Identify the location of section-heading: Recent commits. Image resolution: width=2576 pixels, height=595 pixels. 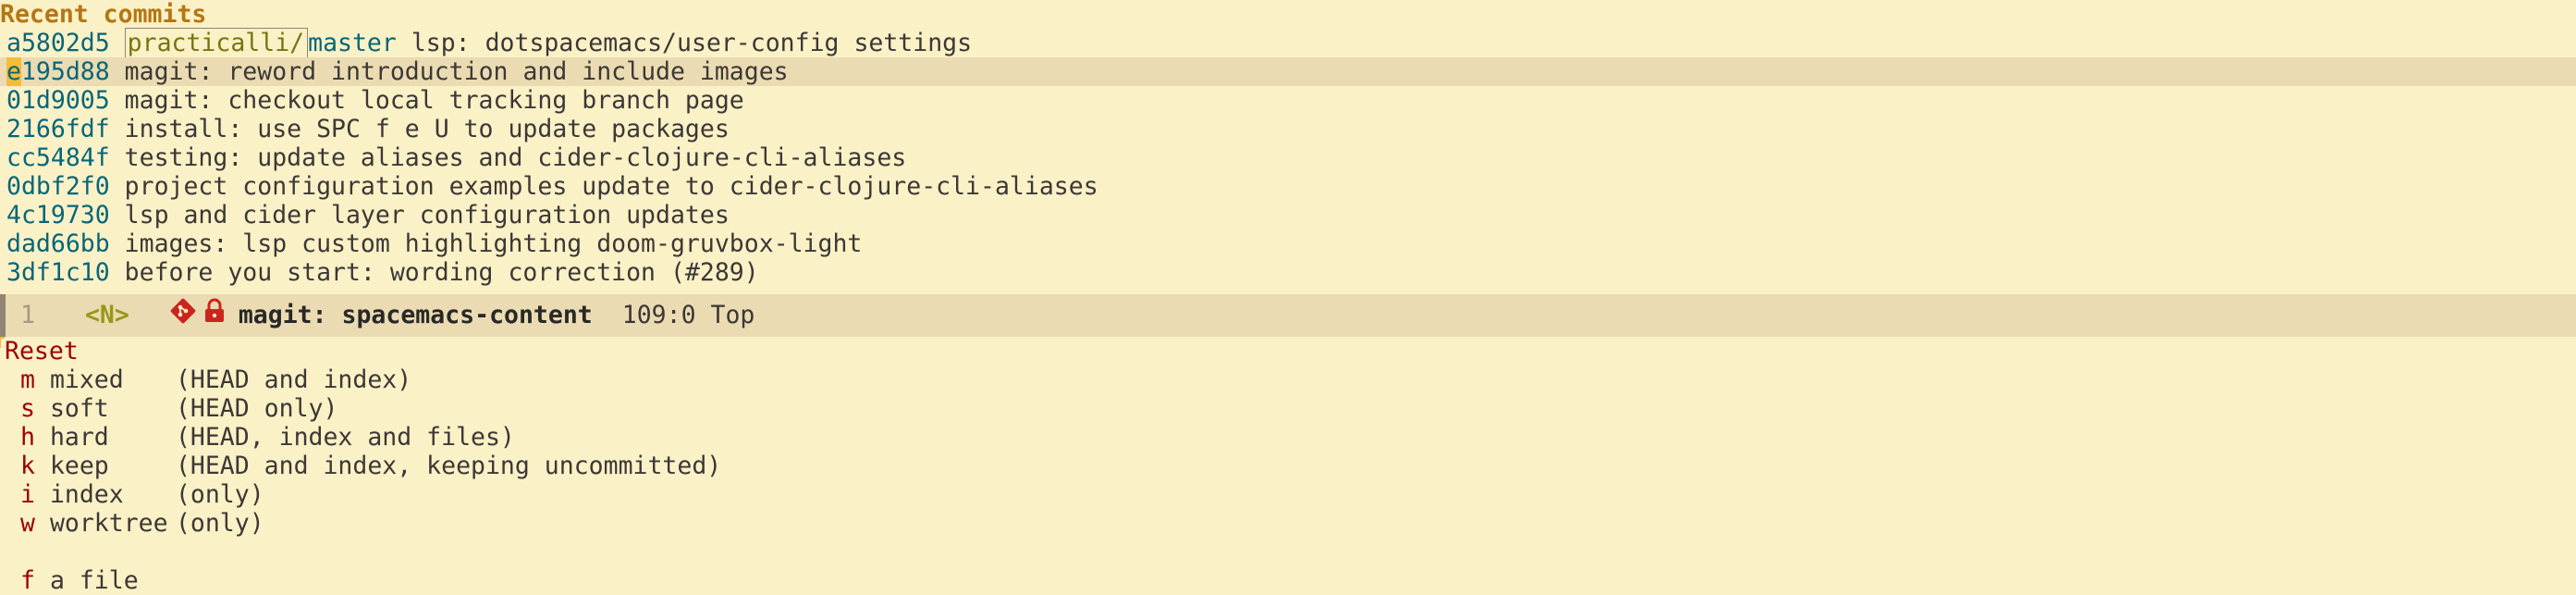
(103, 14).